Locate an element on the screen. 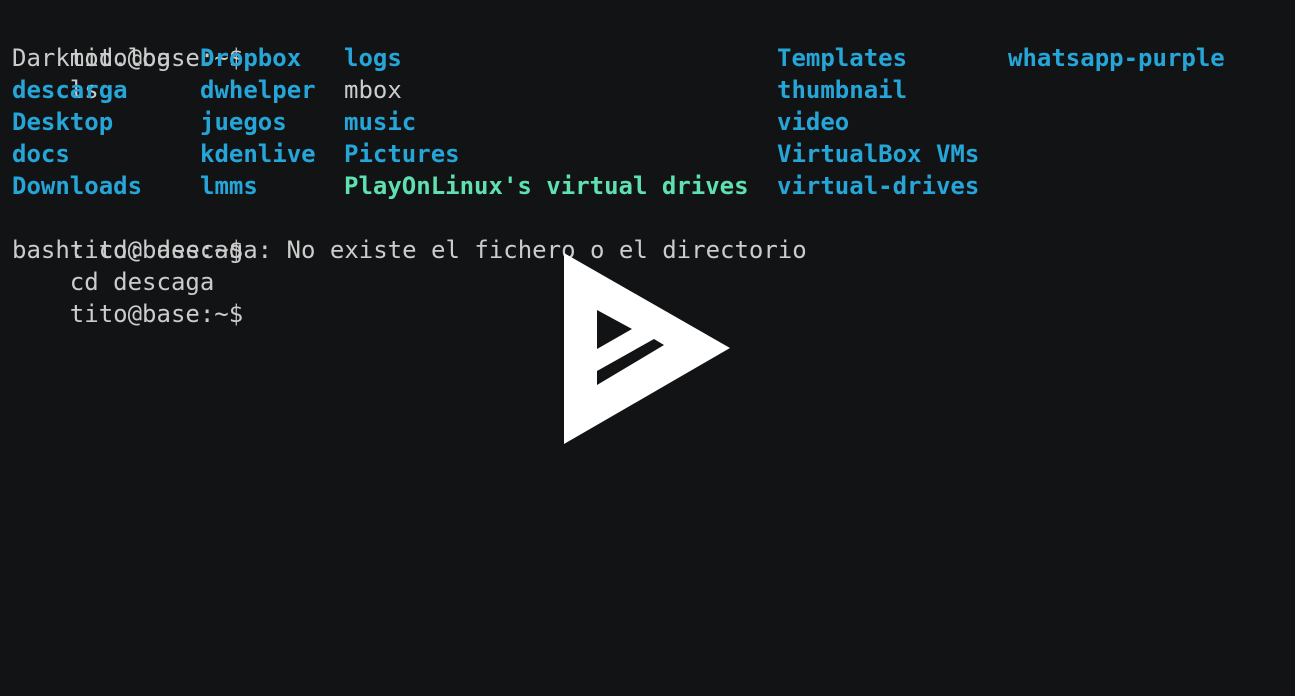 The width and height of the screenshot is (1295, 696). ls-entry-directory: kdenlive is located at coordinates (258, 154).